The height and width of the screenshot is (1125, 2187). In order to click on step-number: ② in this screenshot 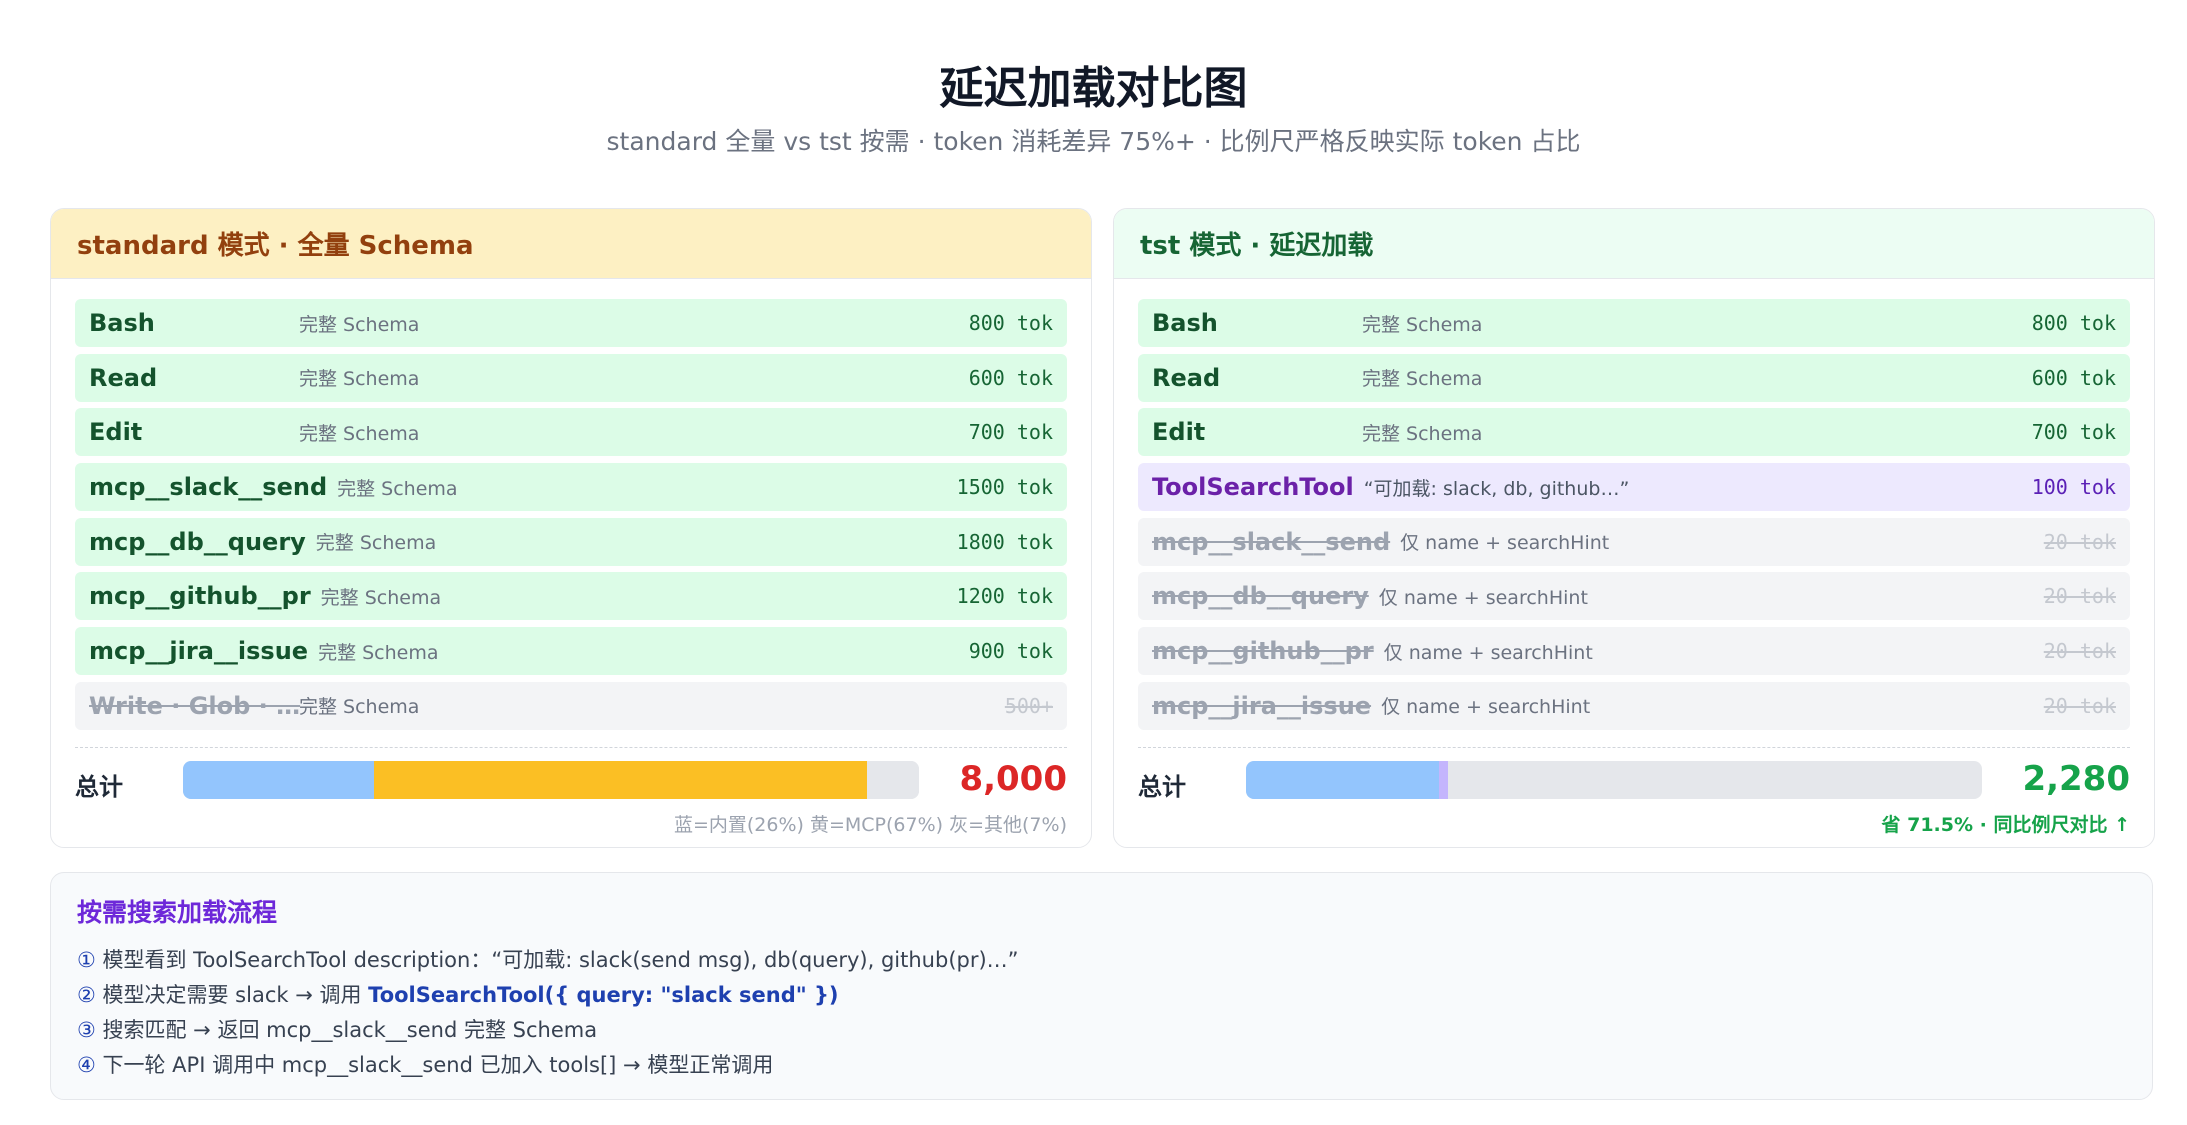, I will do `click(86, 995)`.